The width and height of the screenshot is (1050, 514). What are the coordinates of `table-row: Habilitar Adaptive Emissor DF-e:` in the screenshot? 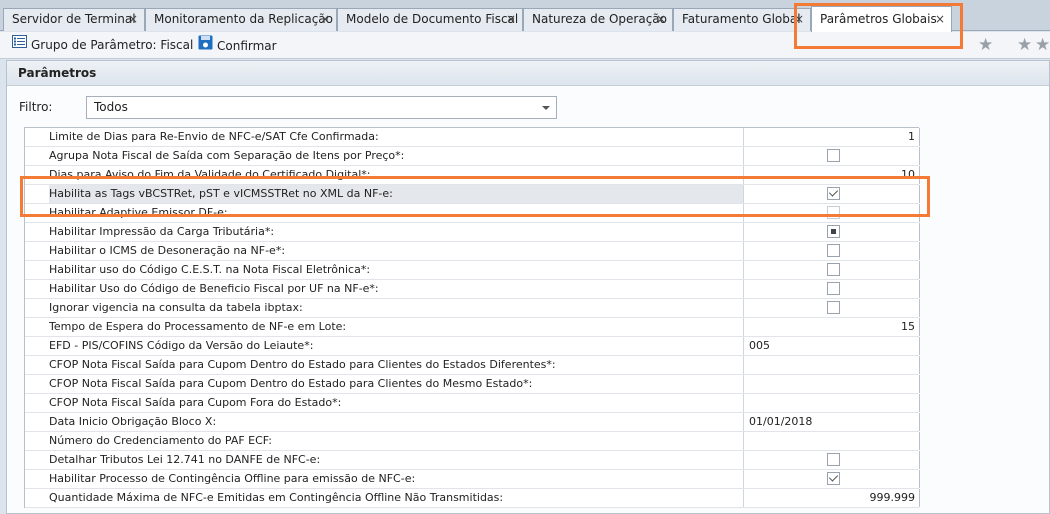 It's located at (472, 213).